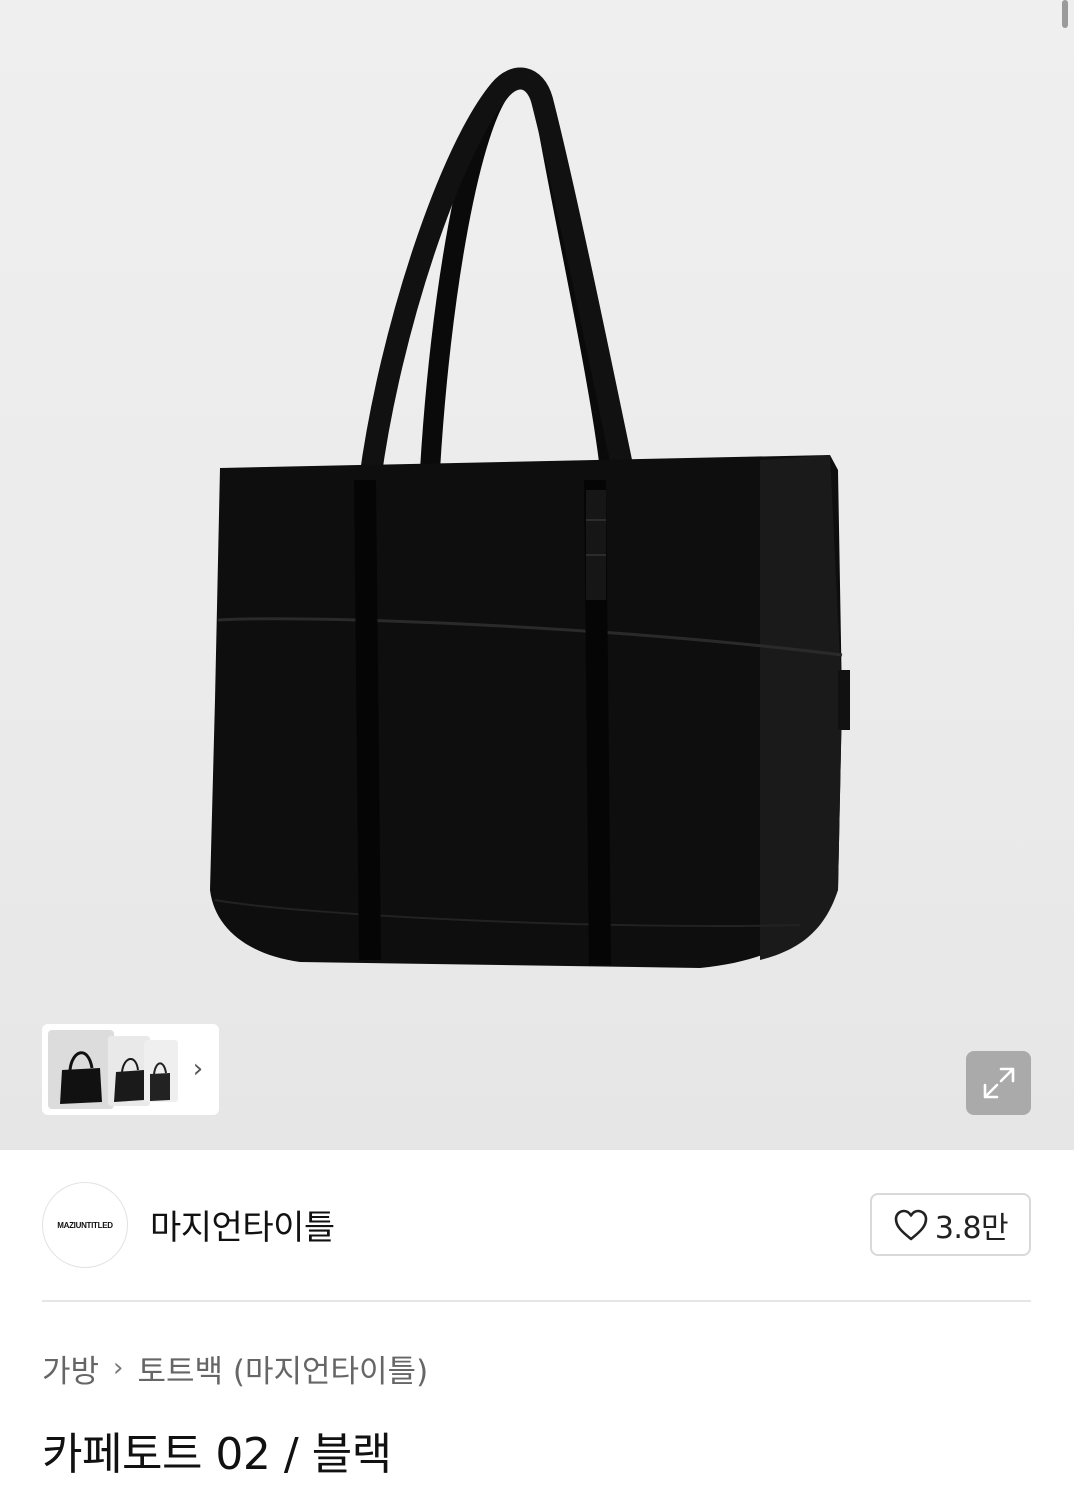 This screenshot has height=1500, width=1074. Describe the element at coordinates (971, 1228) in the screenshot. I see `like-count: 3.8만` at that location.